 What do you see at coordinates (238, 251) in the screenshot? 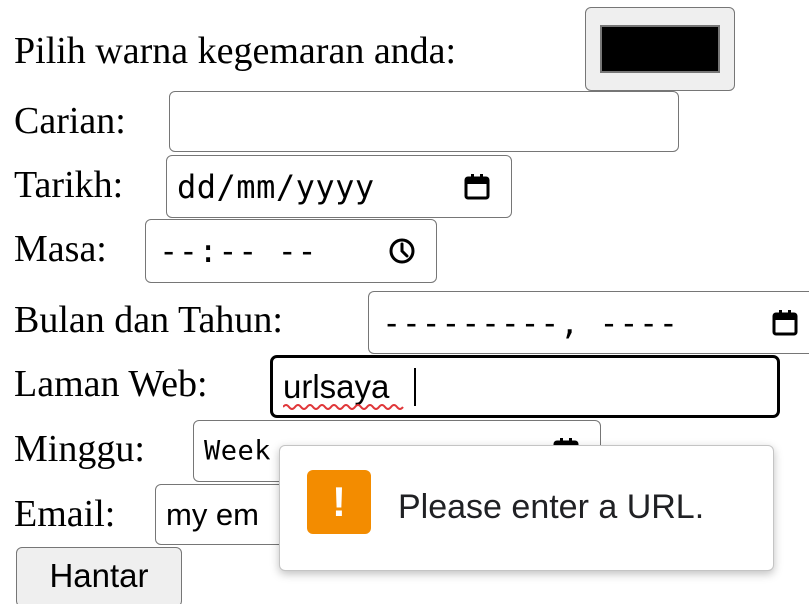
I see `time-placeholder: --:-- --` at bounding box center [238, 251].